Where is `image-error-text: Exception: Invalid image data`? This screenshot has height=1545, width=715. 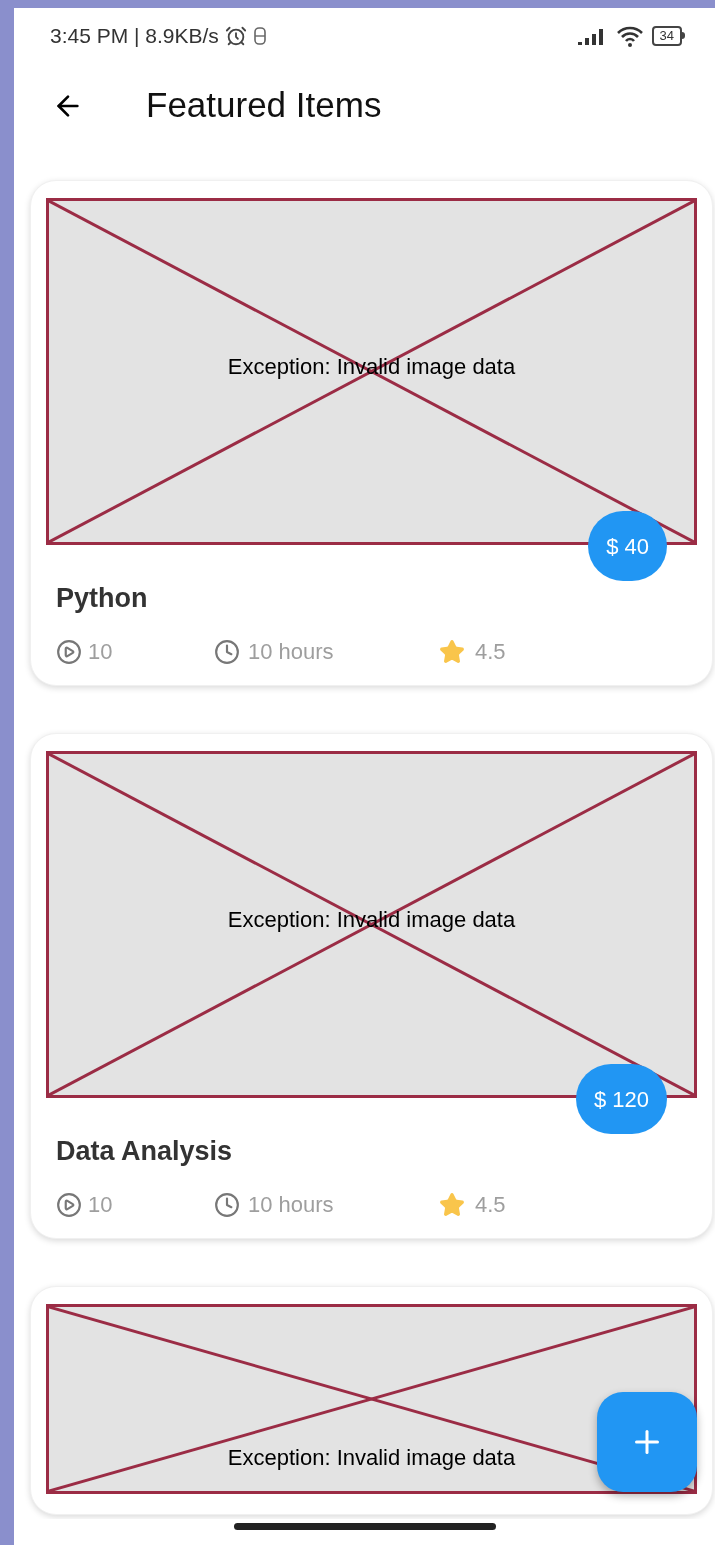 image-error-text: Exception: Invalid image data is located at coordinates (371, 1458).